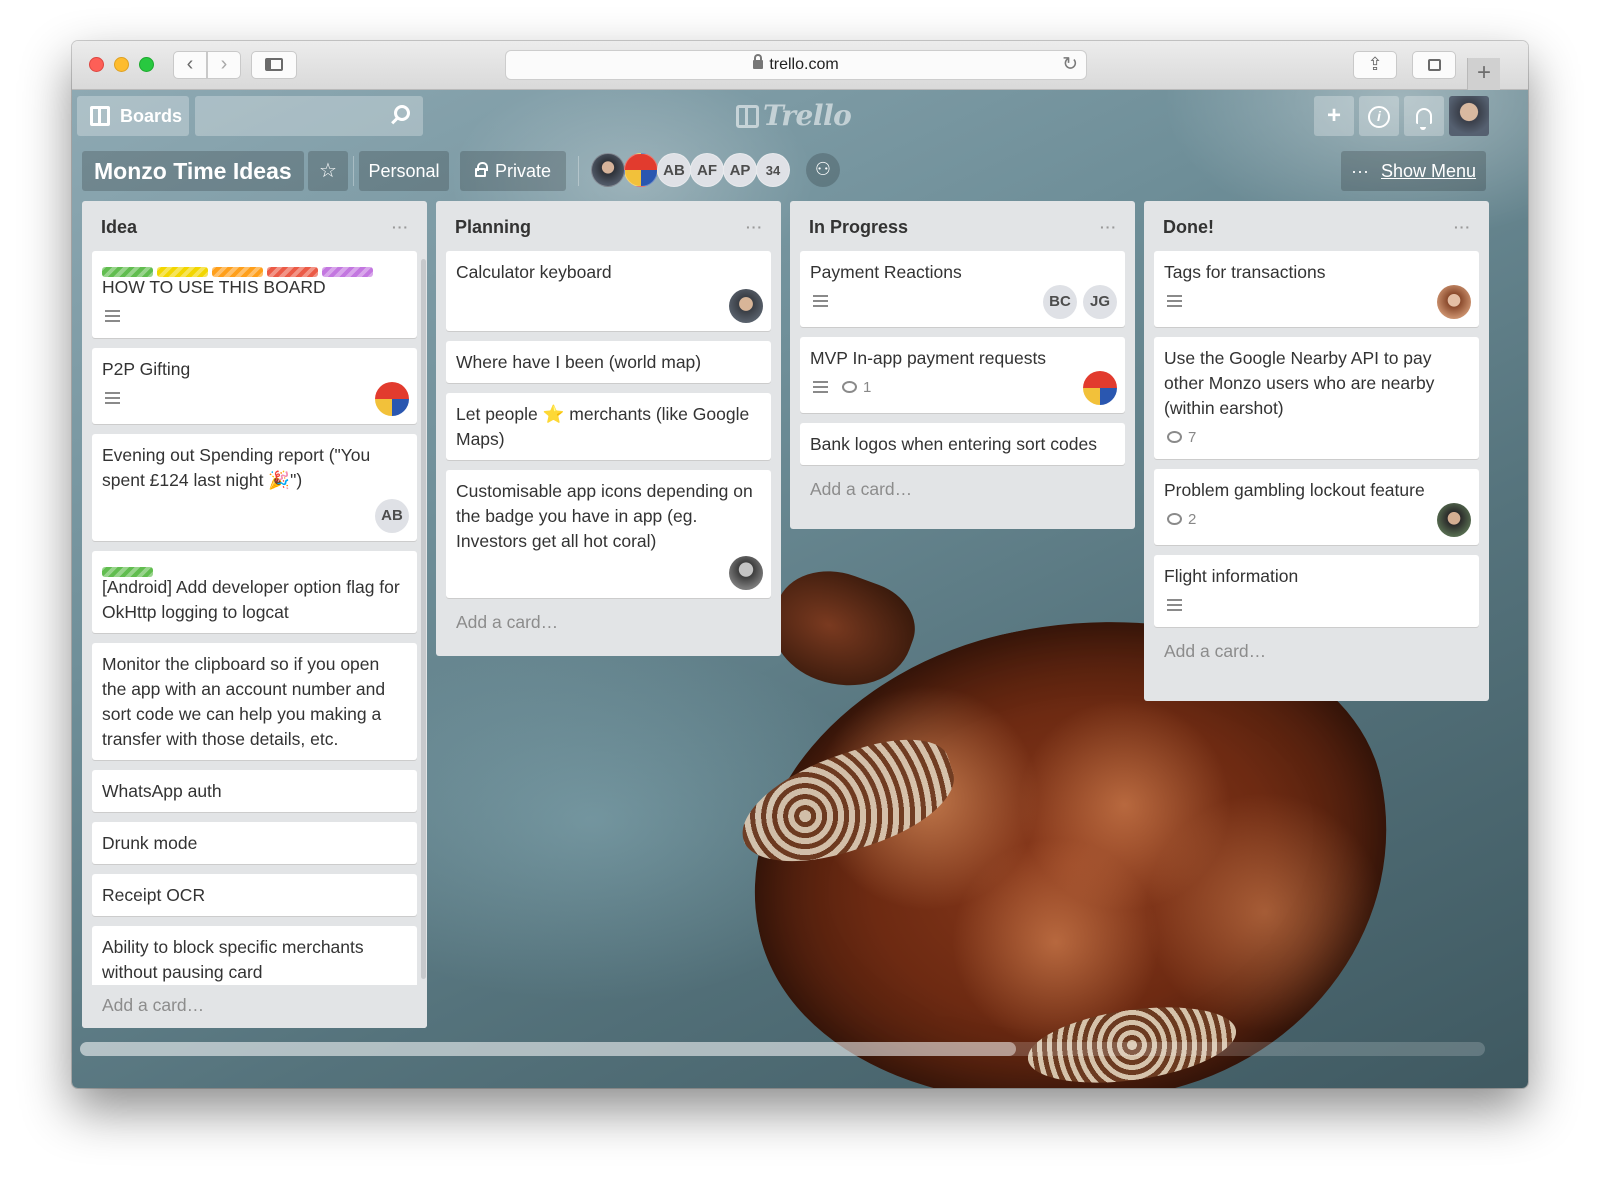 The width and height of the screenshot is (1600, 1188). I want to click on list-header: In Progress ···, so click(962, 226).